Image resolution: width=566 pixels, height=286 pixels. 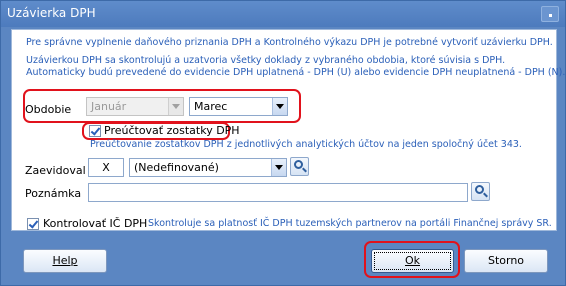 I want to click on cancel-button-label: Storno, so click(x=506, y=260).